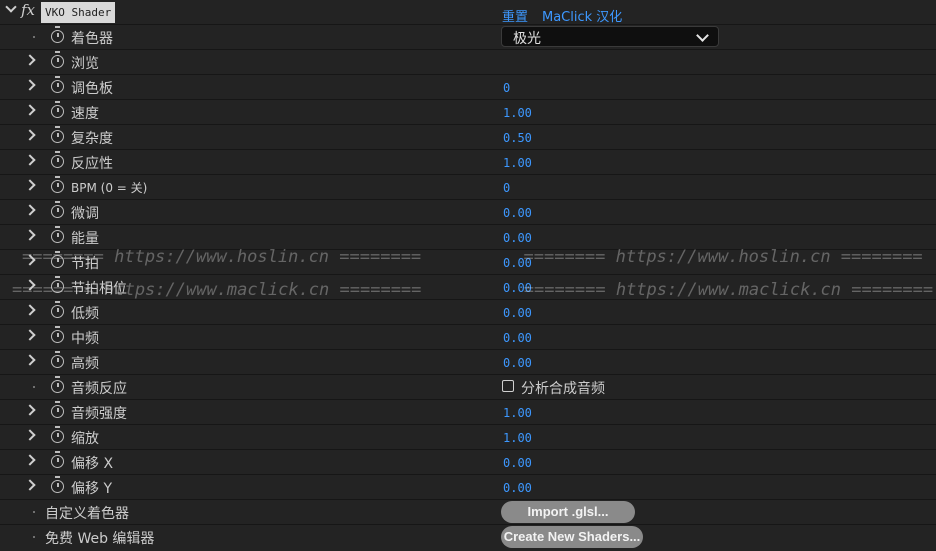 This screenshot has width=936, height=551. What do you see at coordinates (85, 439) in the screenshot?
I see `param-label: 缩放` at bounding box center [85, 439].